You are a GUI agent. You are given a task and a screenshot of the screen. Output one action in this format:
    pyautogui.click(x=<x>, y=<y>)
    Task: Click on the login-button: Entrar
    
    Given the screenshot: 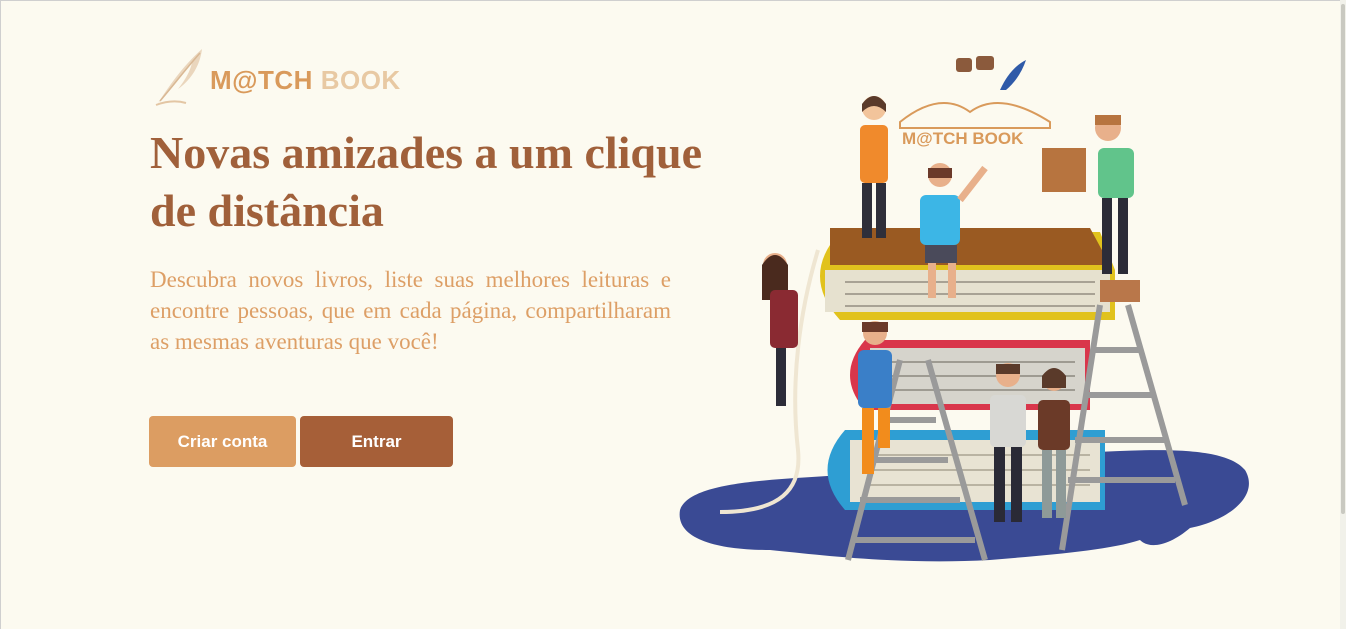 What is the action you would take?
    pyautogui.click(x=376, y=441)
    